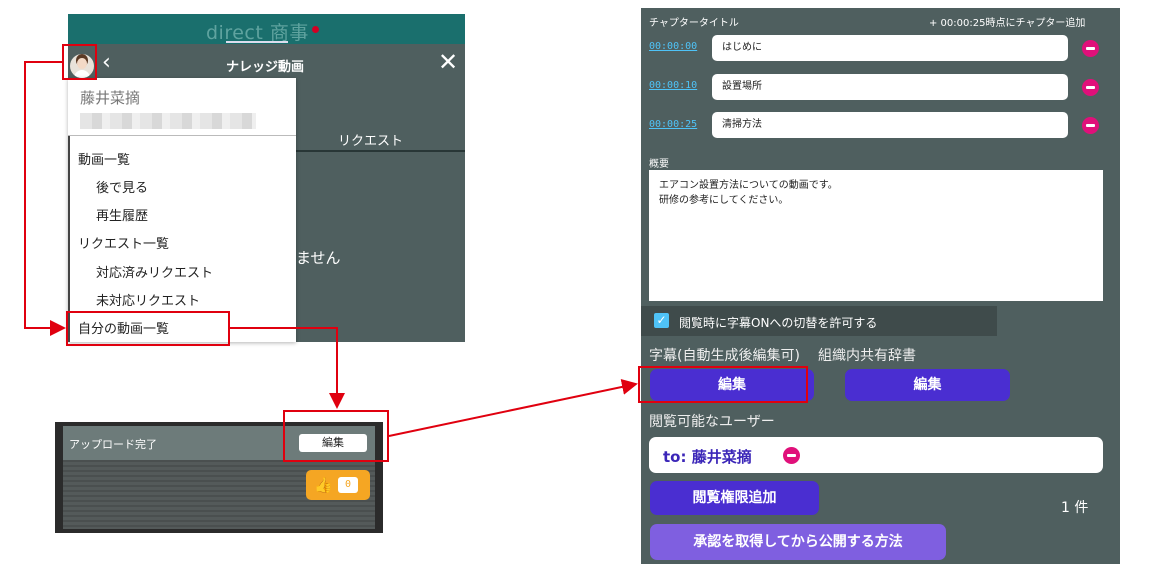 Image resolution: width=1153 pixels, height=585 pixels. I want to click on arrow-card-to-form, so click(513, 408).